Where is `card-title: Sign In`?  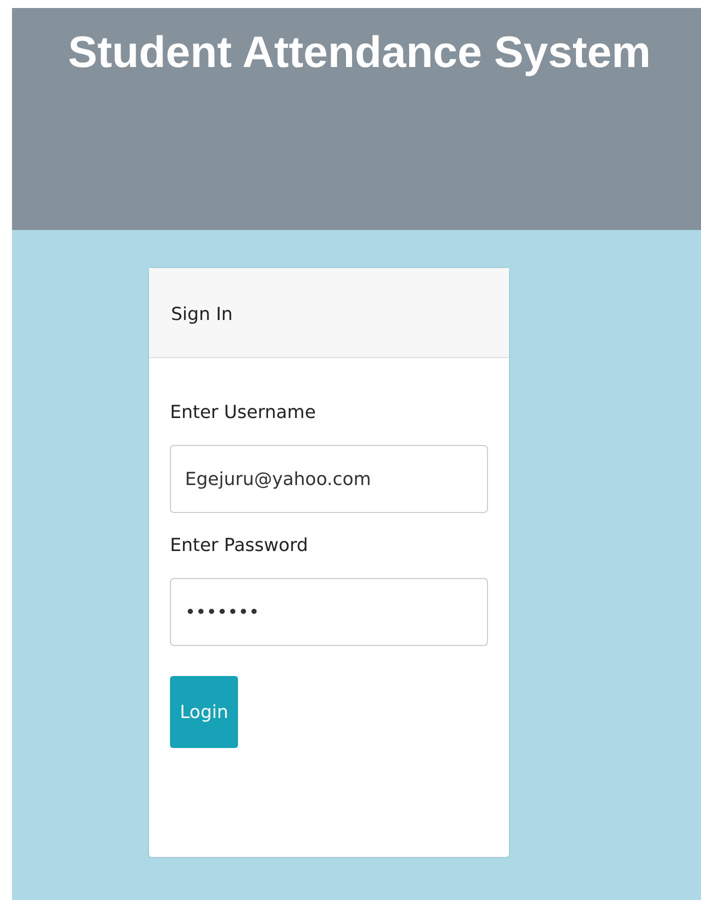 card-title: Sign In is located at coordinates (202, 314).